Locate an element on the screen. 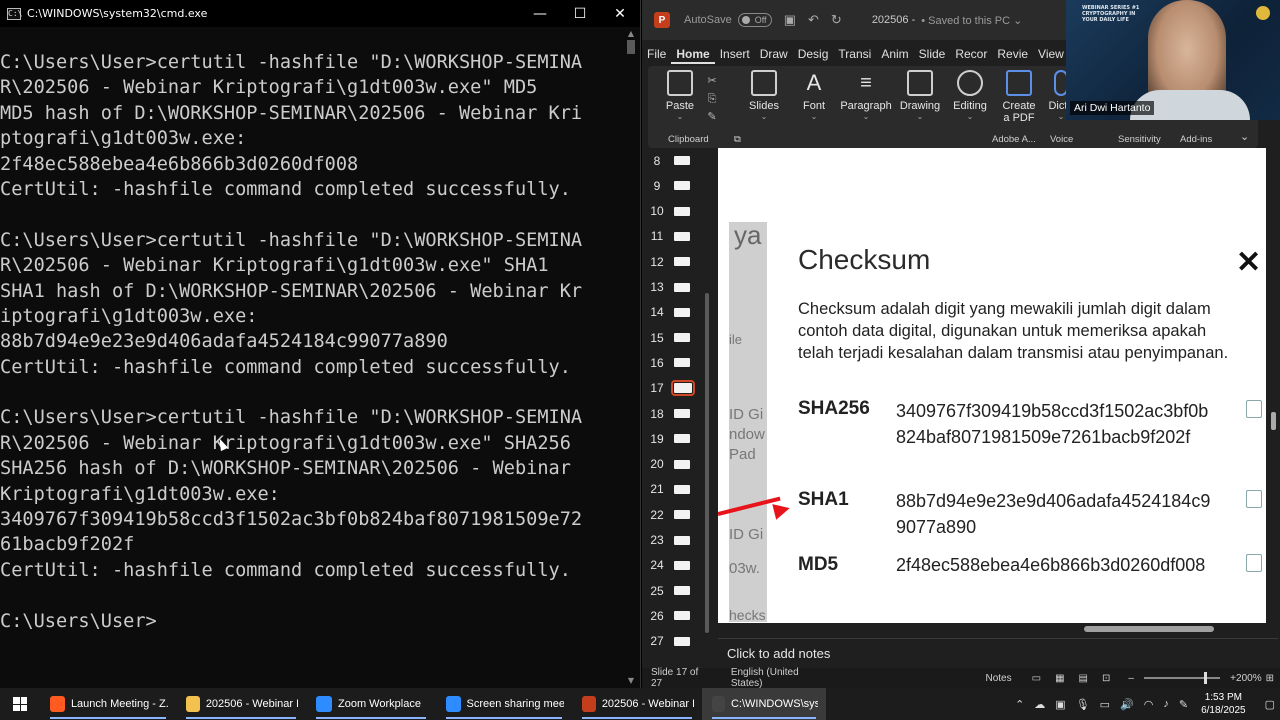  chevron-up-icon: ⌃ is located at coordinates (1019, 704).